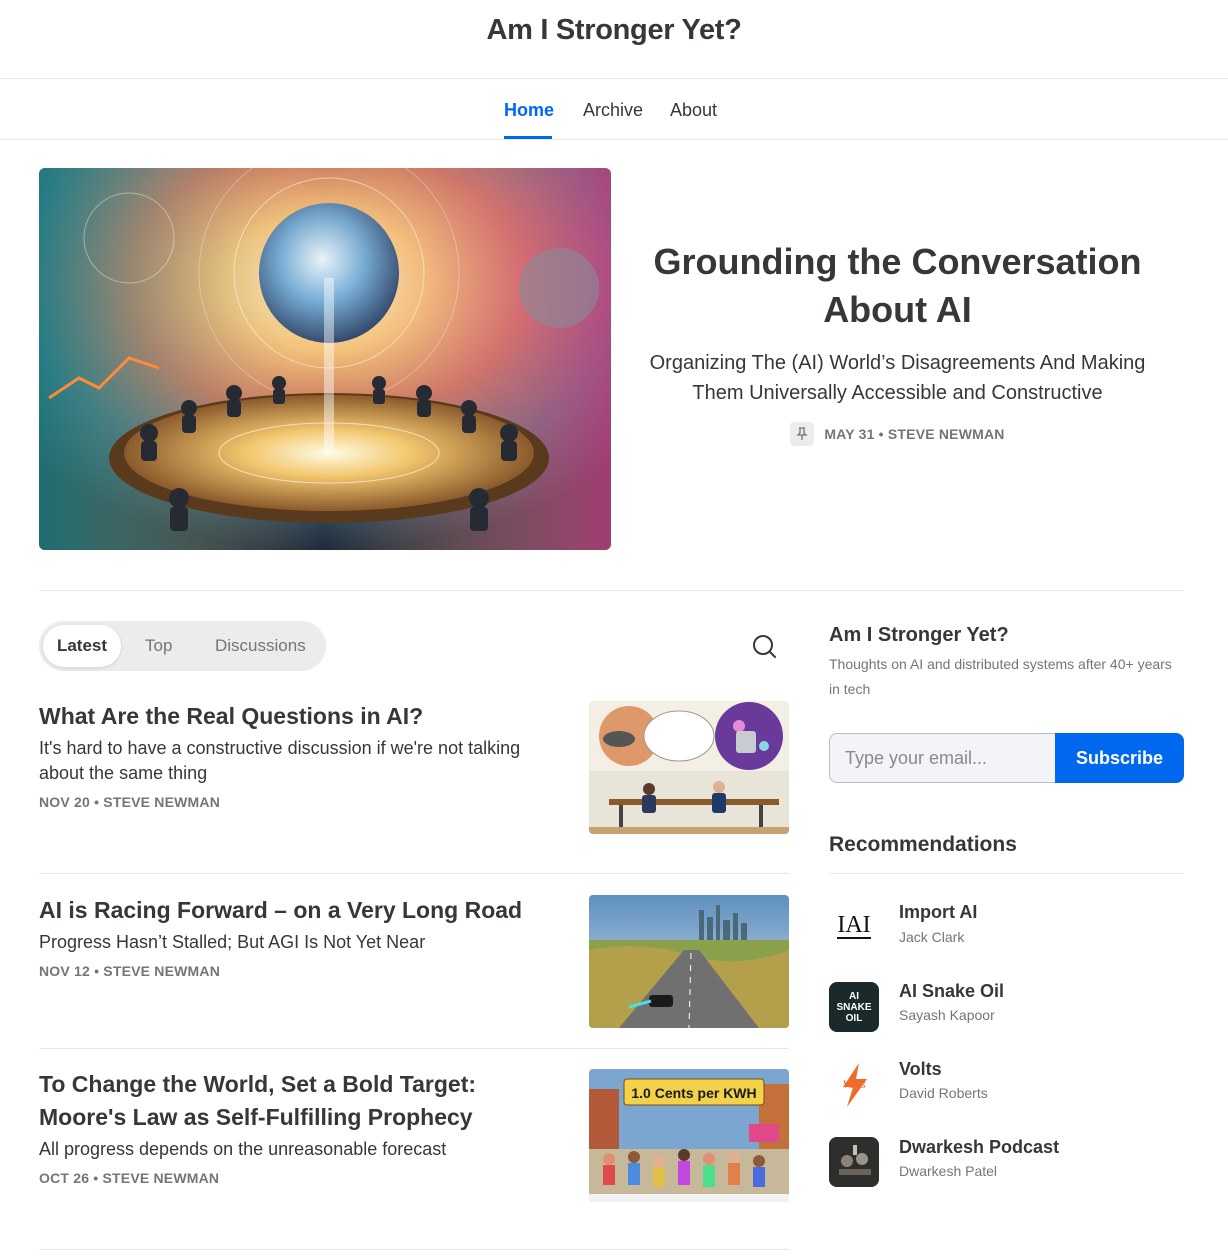  What do you see at coordinates (611, 590) in the screenshot?
I see `section-divider` at bounding box center [611, 590].